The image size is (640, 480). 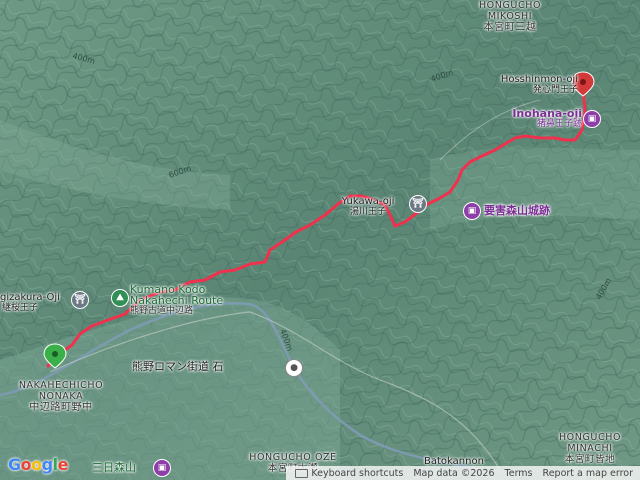 I want to click on place-label-yogaimoriyama: 要害森山城跡, so click(x=517, y=210).